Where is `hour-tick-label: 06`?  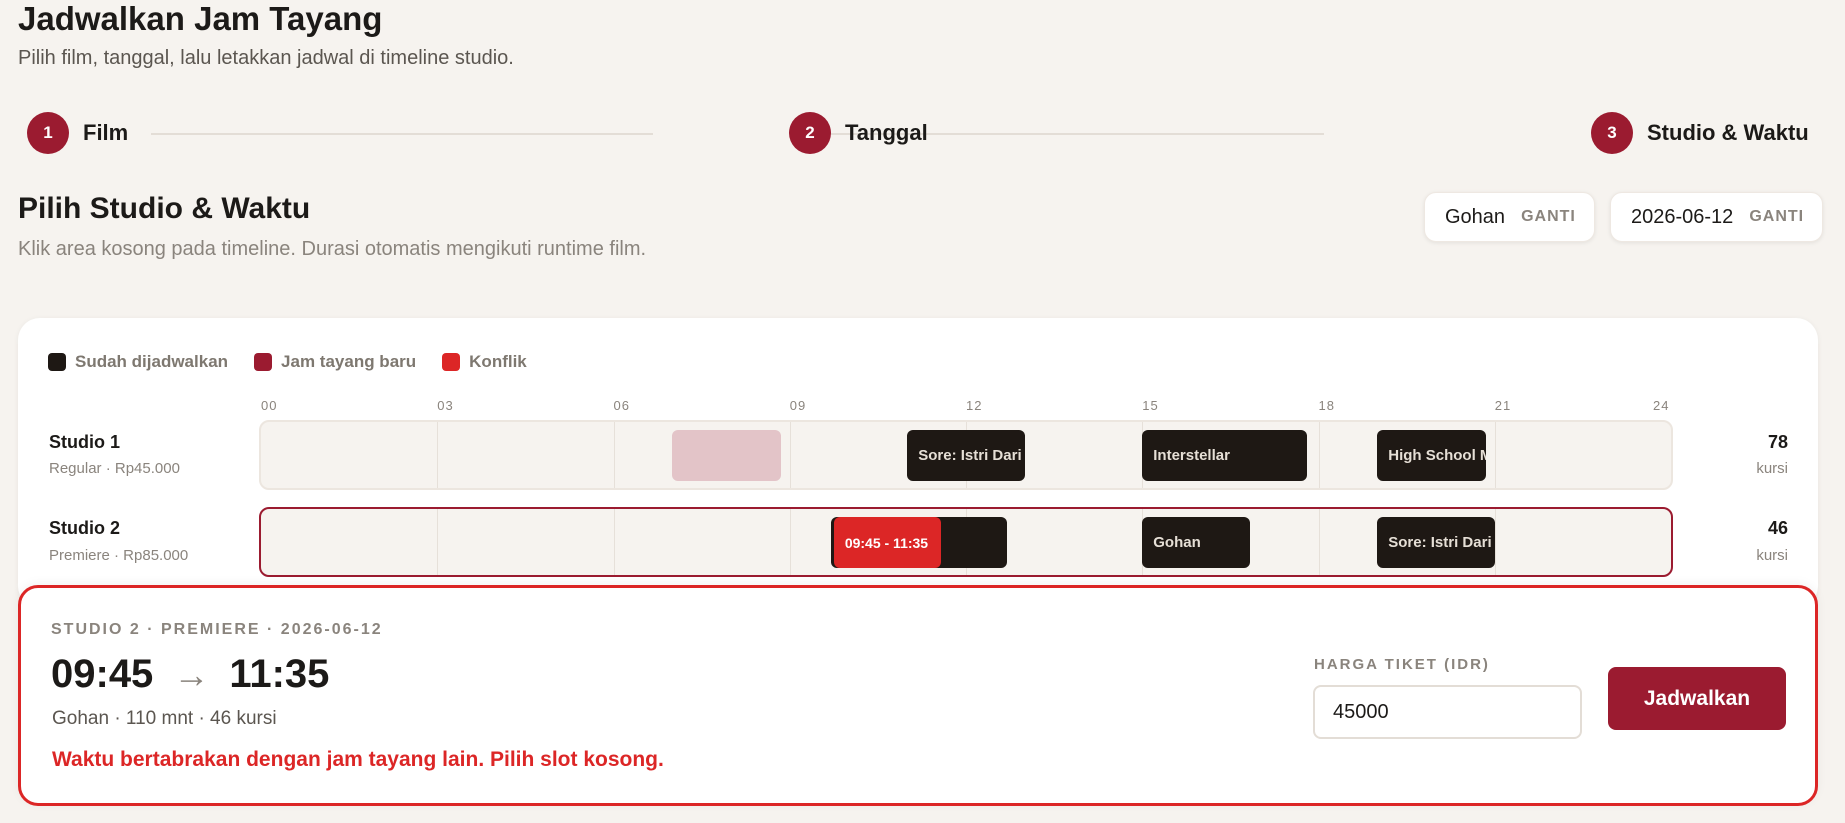
hour-tick-label: 06 is located at coordinates (621, 405).